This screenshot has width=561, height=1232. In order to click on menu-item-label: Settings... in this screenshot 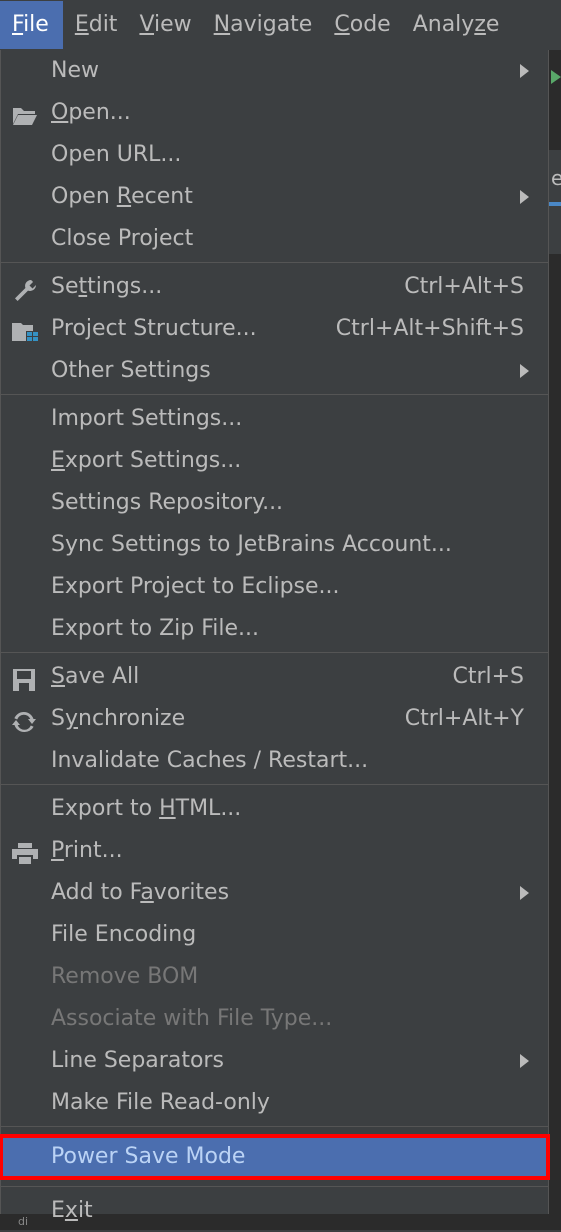, I will do `click(107, 286)`.